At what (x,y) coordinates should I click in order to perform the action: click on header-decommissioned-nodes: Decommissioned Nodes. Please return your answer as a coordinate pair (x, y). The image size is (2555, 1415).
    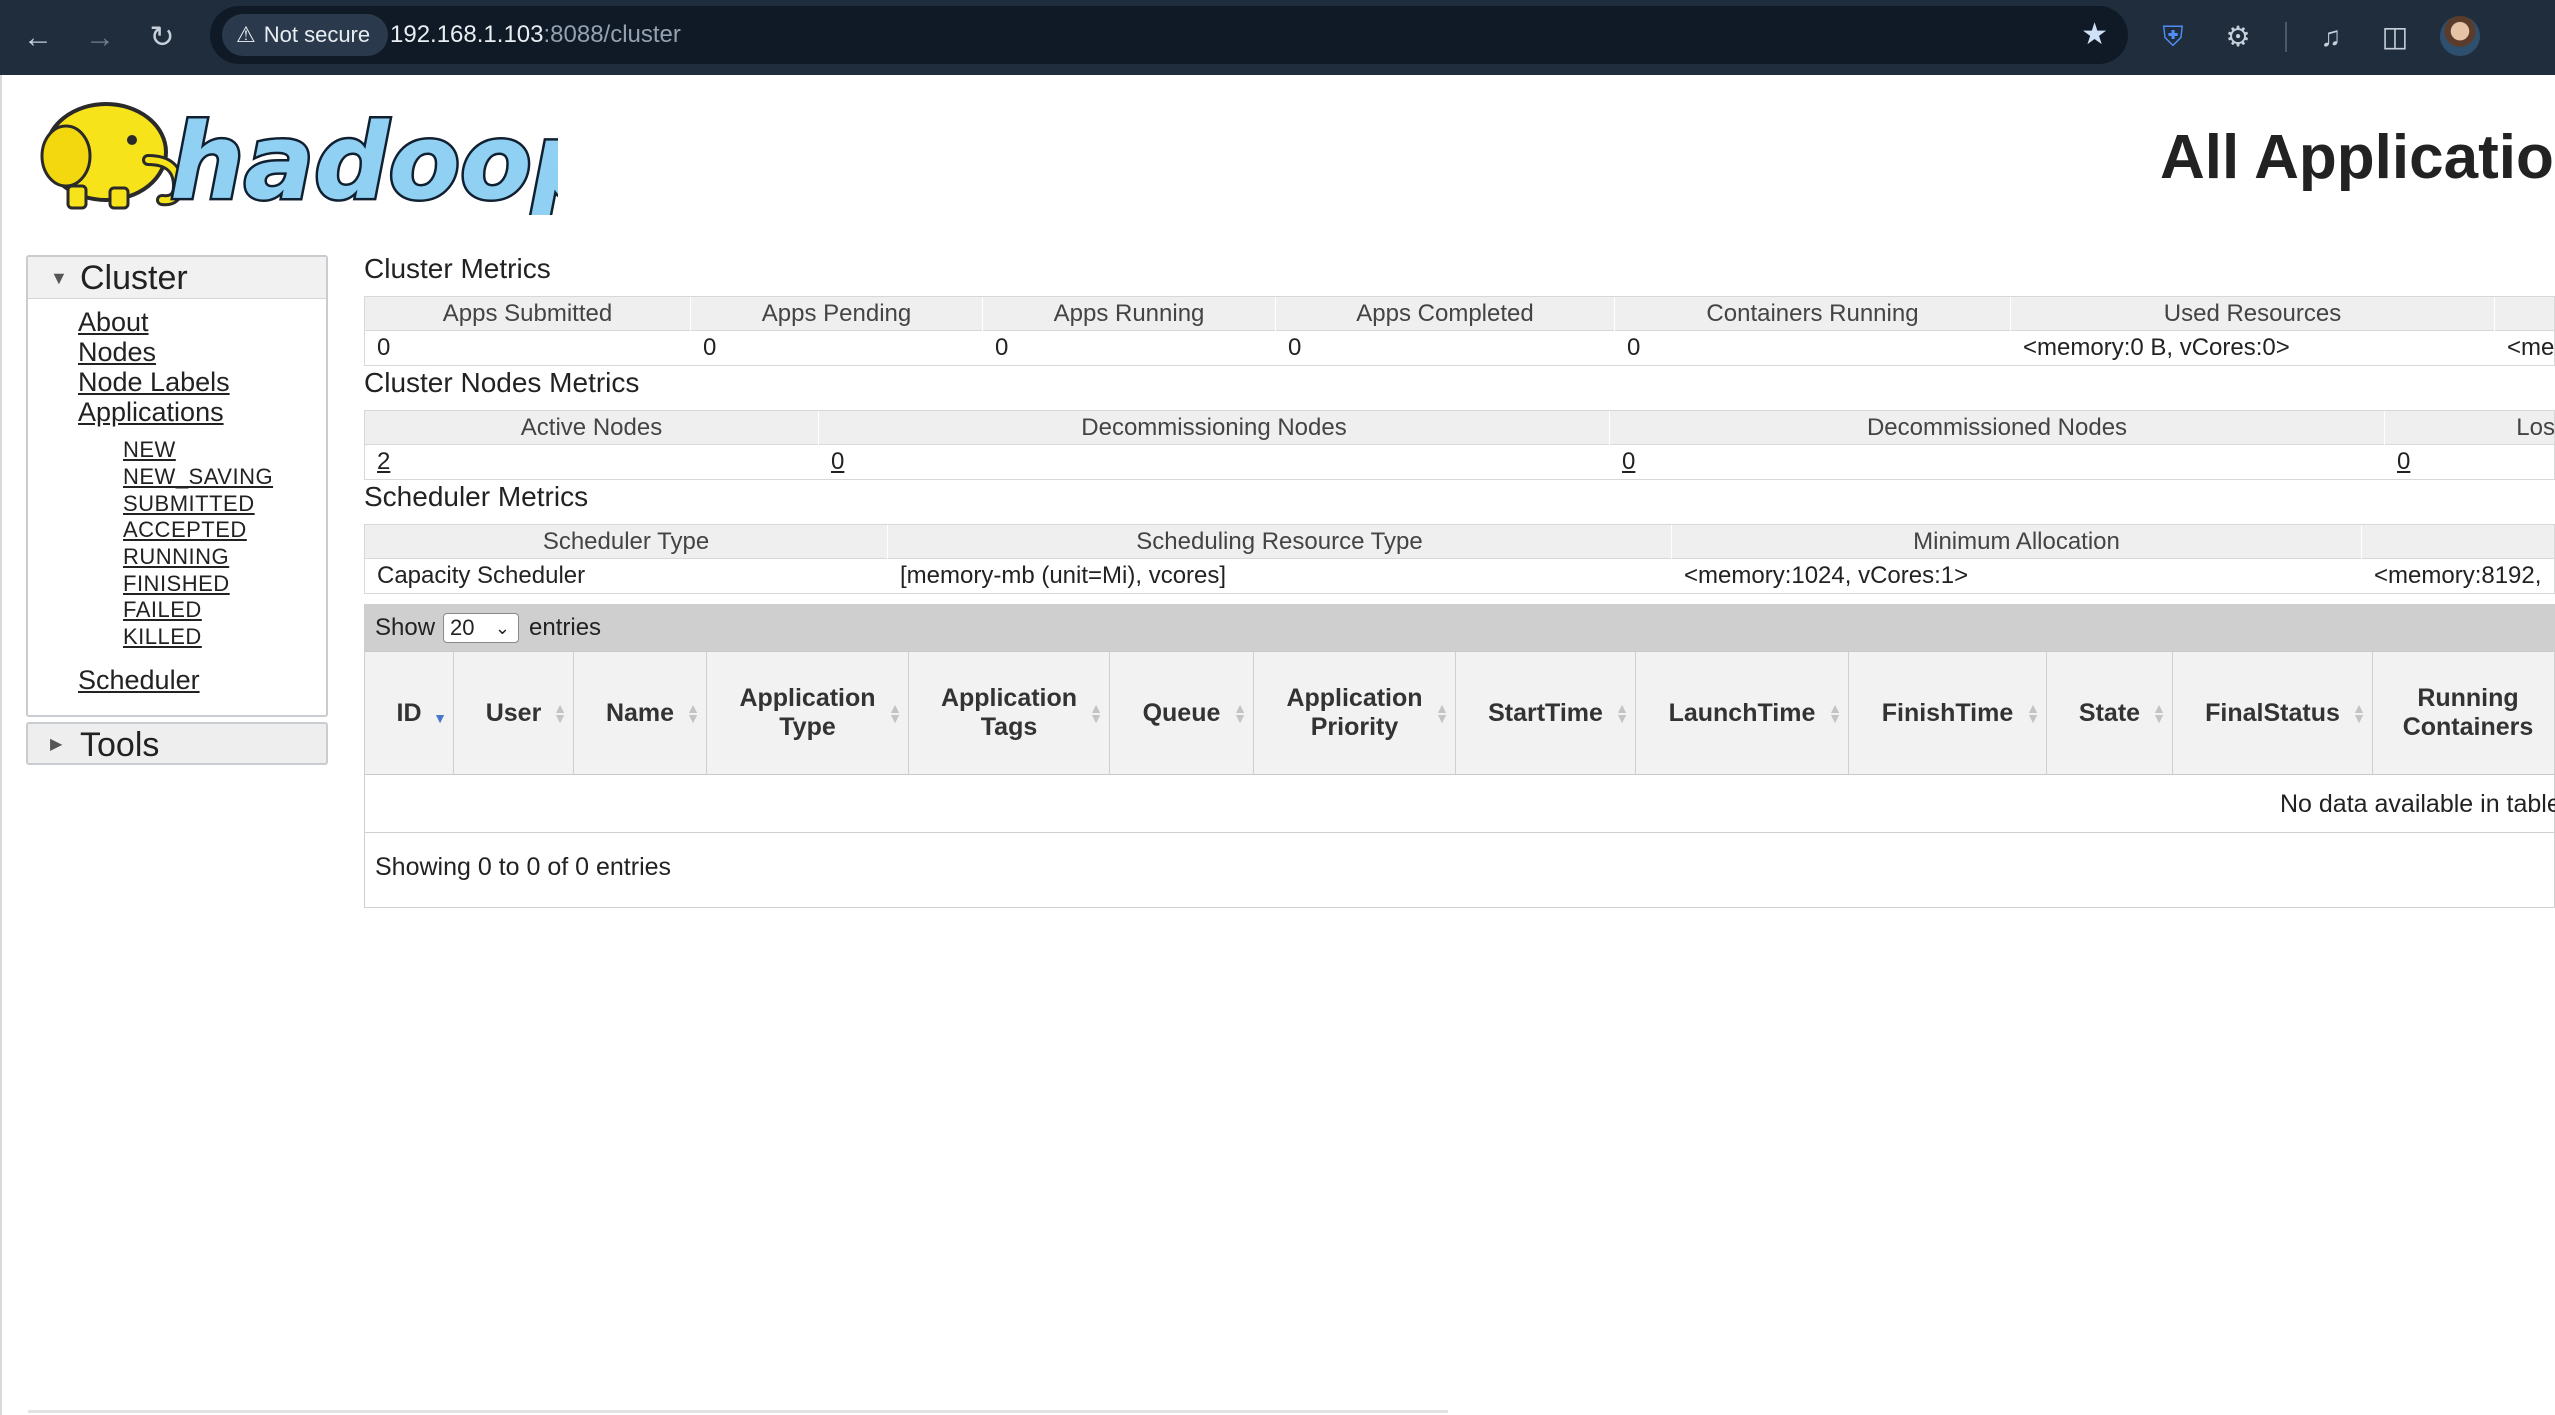
    Looking at the image, I should click on (1997, 428).